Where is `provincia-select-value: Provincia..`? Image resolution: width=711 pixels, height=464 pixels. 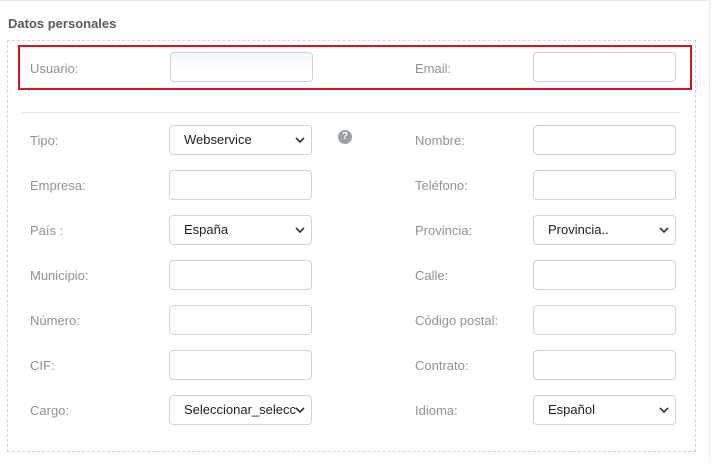 provincia-select-value: Provincia.. is located at coordinates (578, 229).